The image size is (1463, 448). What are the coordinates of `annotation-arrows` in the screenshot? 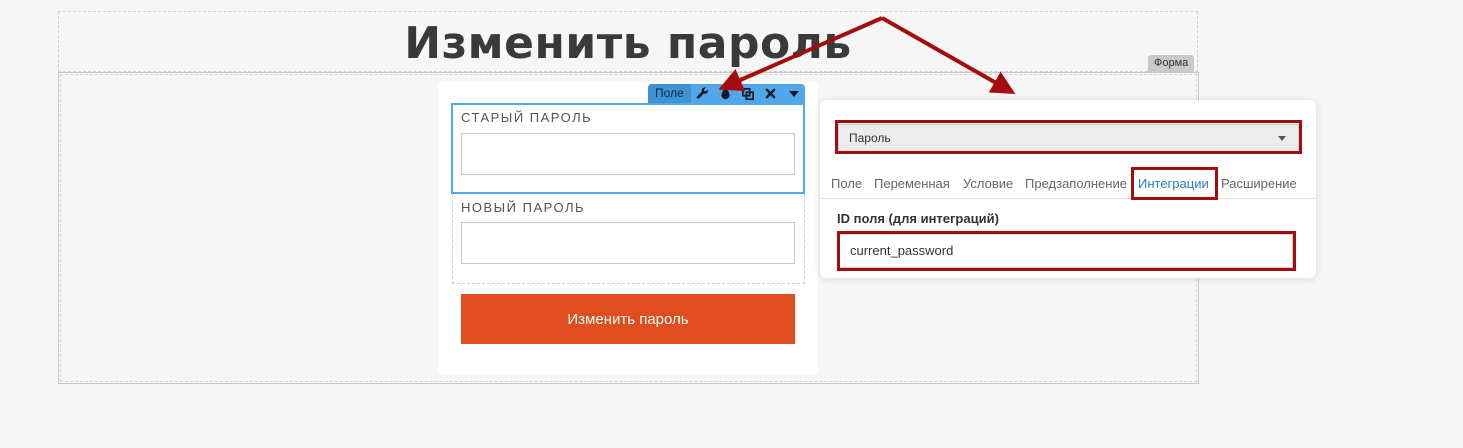 It's located at (867, 55).